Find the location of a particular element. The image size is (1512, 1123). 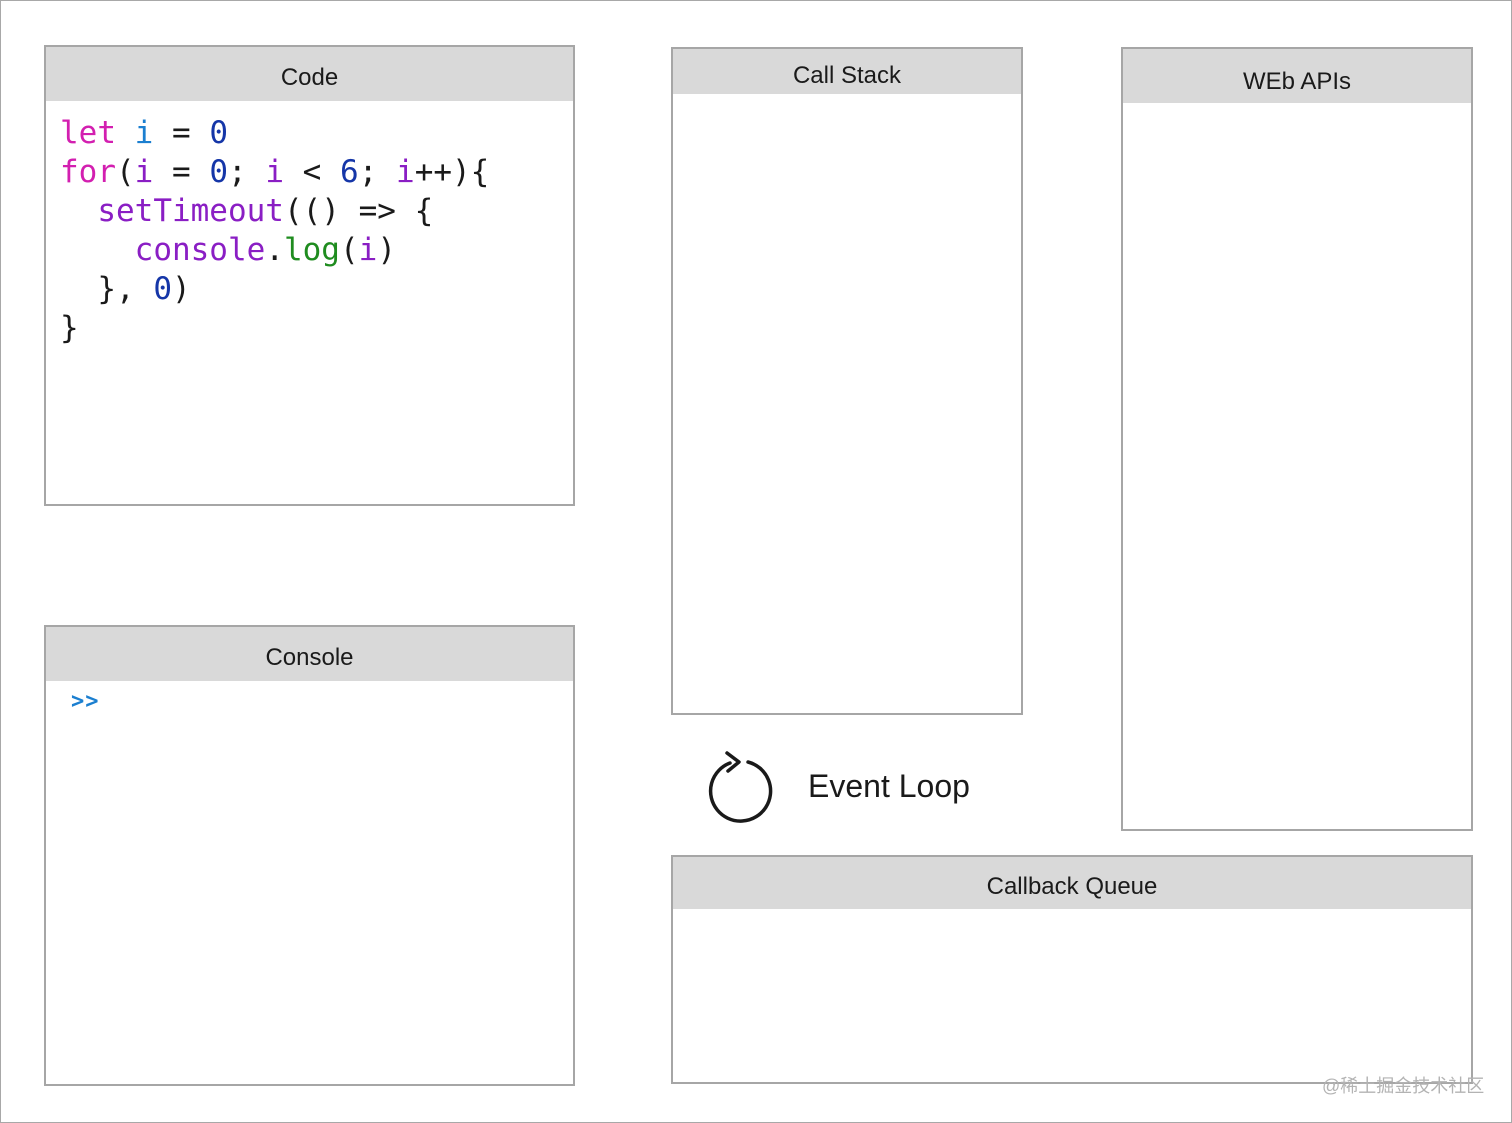

code-token: log is located at coordinates (311, 250).